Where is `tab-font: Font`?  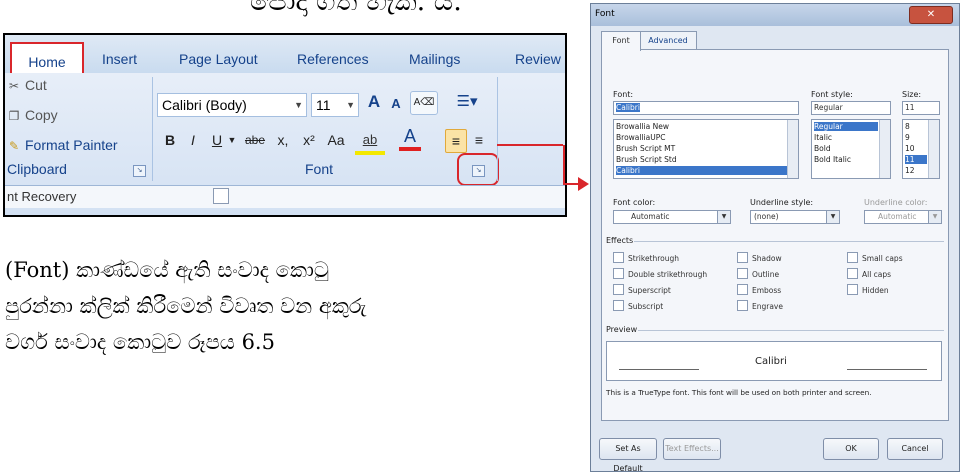 tab-font: Font is located at coordinates (621, 41).